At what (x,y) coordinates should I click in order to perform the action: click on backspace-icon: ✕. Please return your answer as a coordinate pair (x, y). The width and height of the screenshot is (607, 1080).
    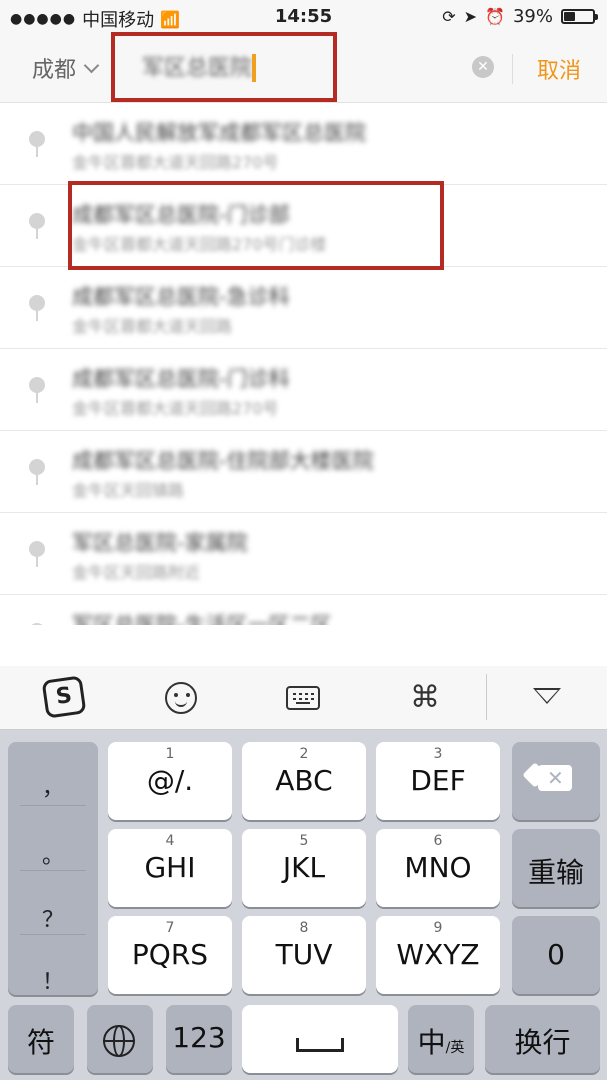
    Looking at the image, I should click on (548, 776).